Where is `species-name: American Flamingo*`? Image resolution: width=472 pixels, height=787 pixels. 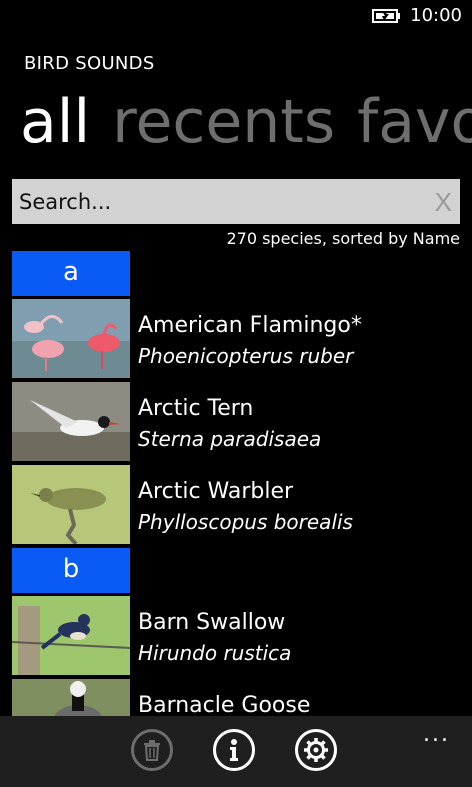 species-name: American Flamingo* is located at coordinates (250, 325).